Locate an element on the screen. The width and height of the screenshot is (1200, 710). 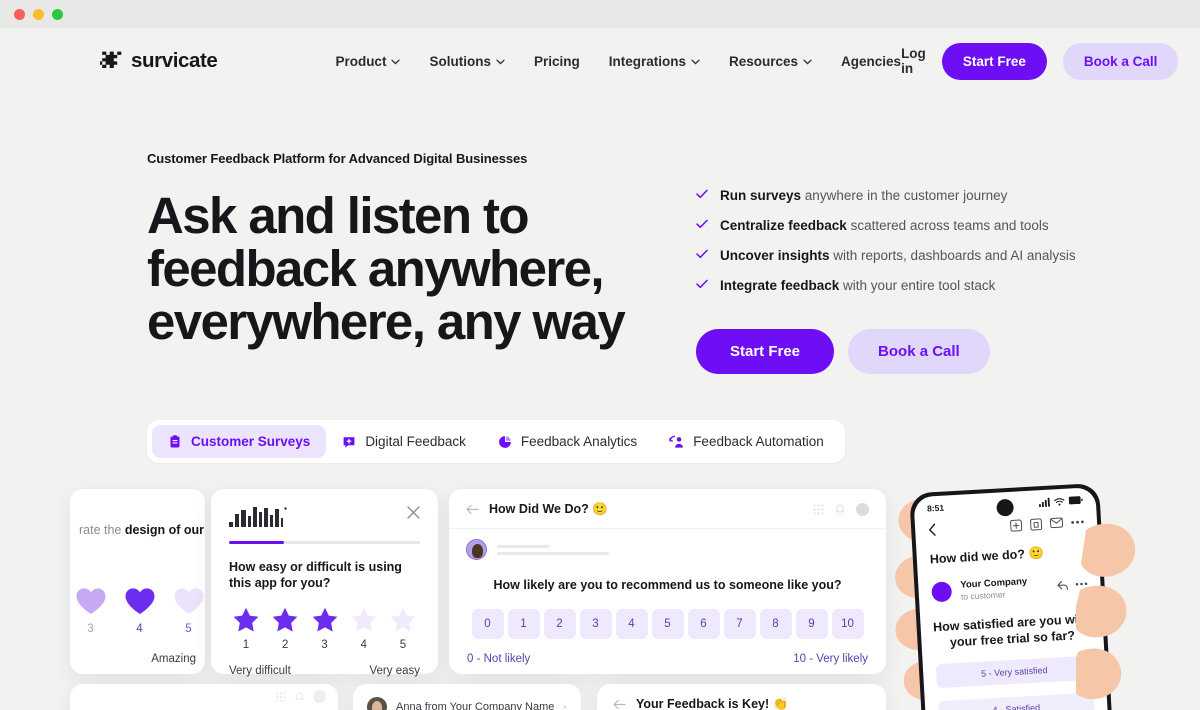
heart-option-4: 4 is located at coordinates (139, 611).